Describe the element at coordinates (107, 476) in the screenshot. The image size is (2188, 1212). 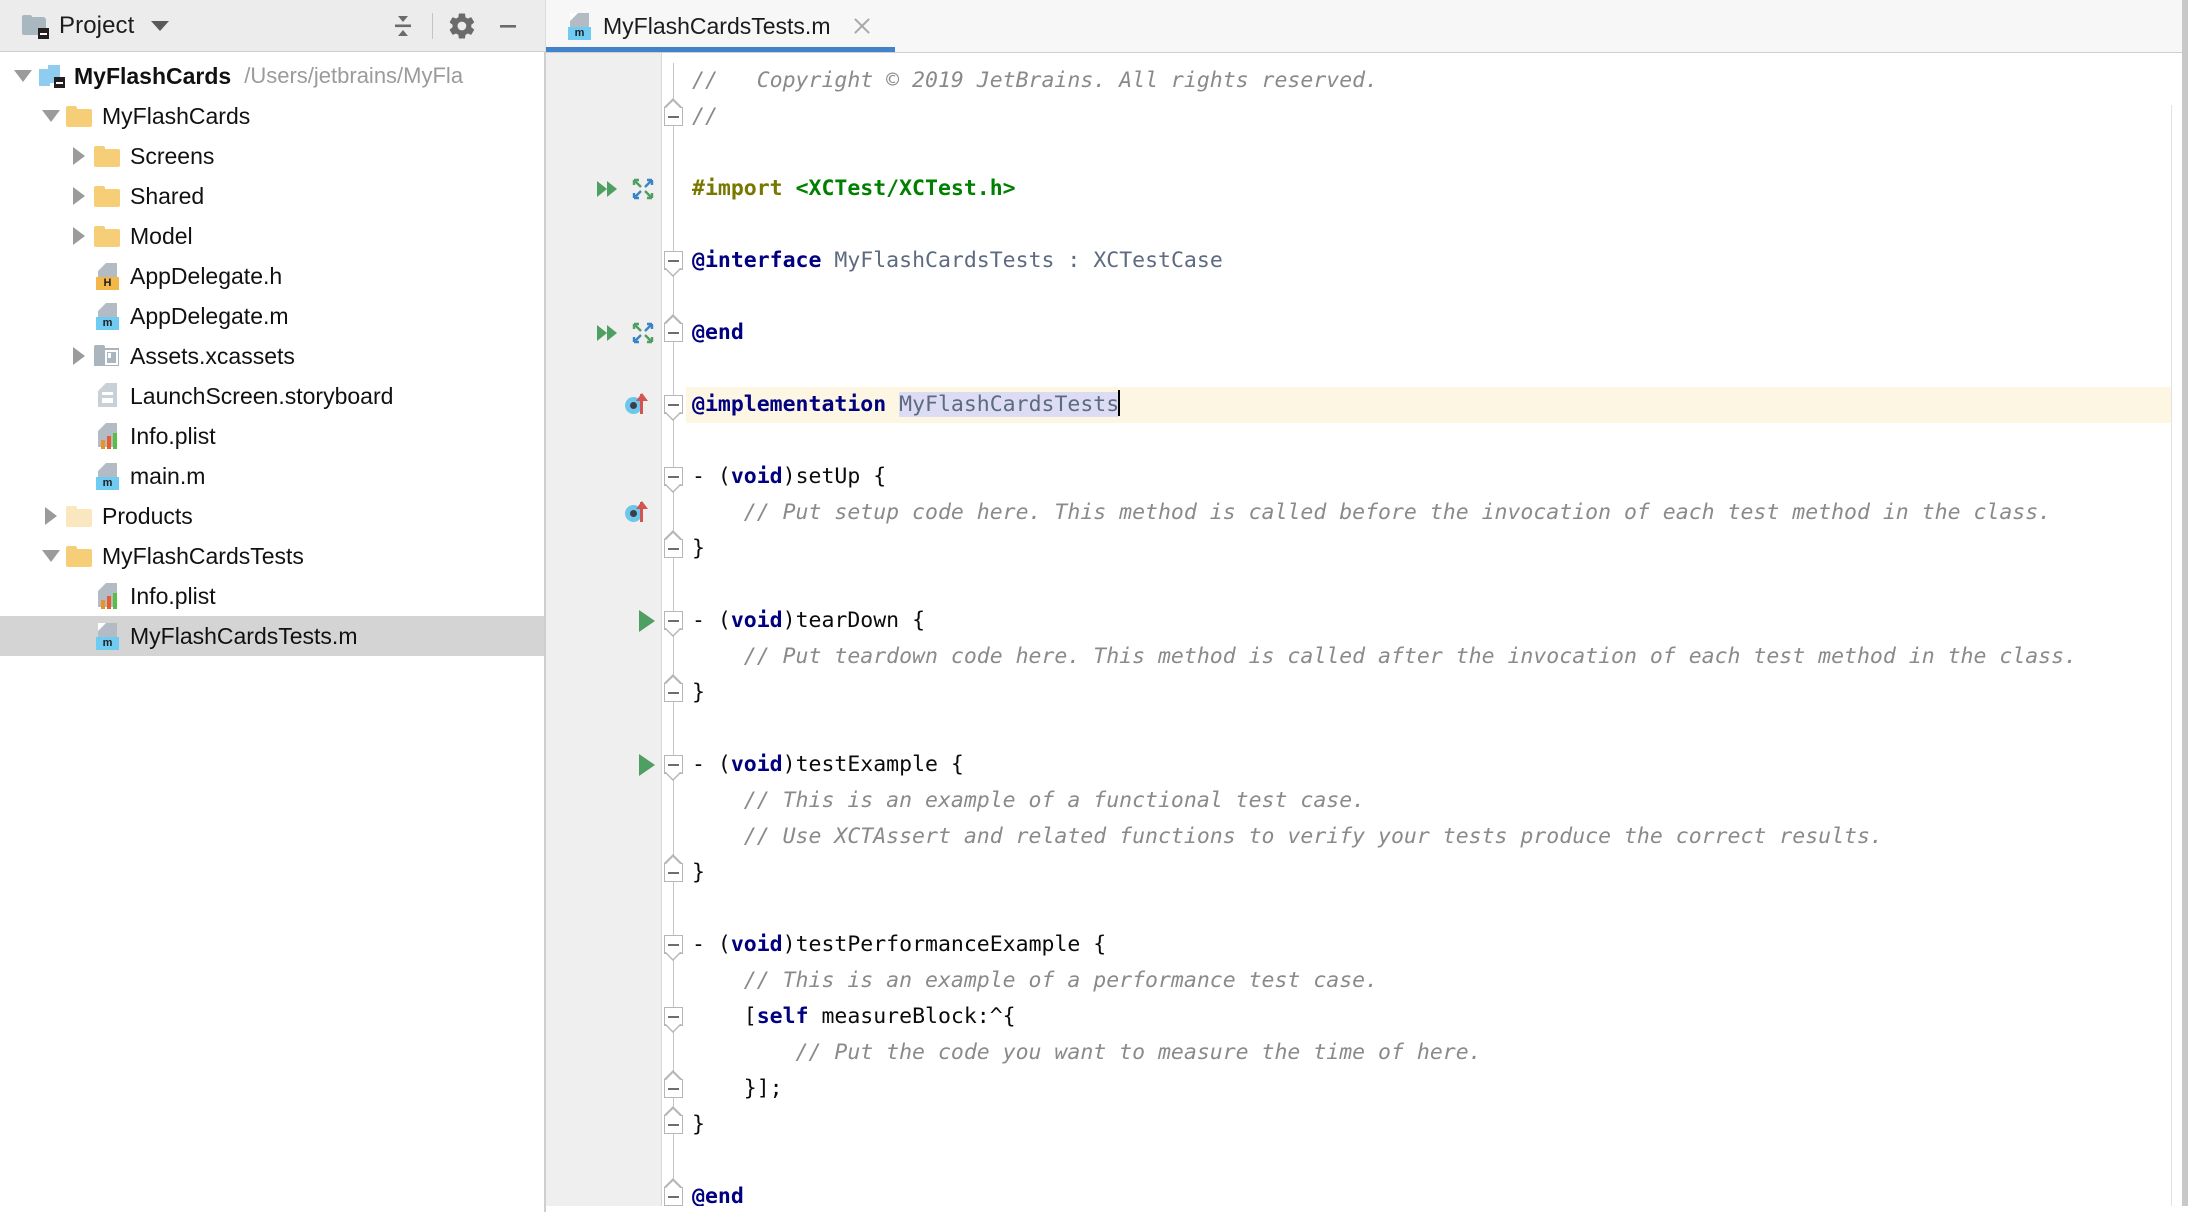
I see `objc-source-file-icon: m` at that location.